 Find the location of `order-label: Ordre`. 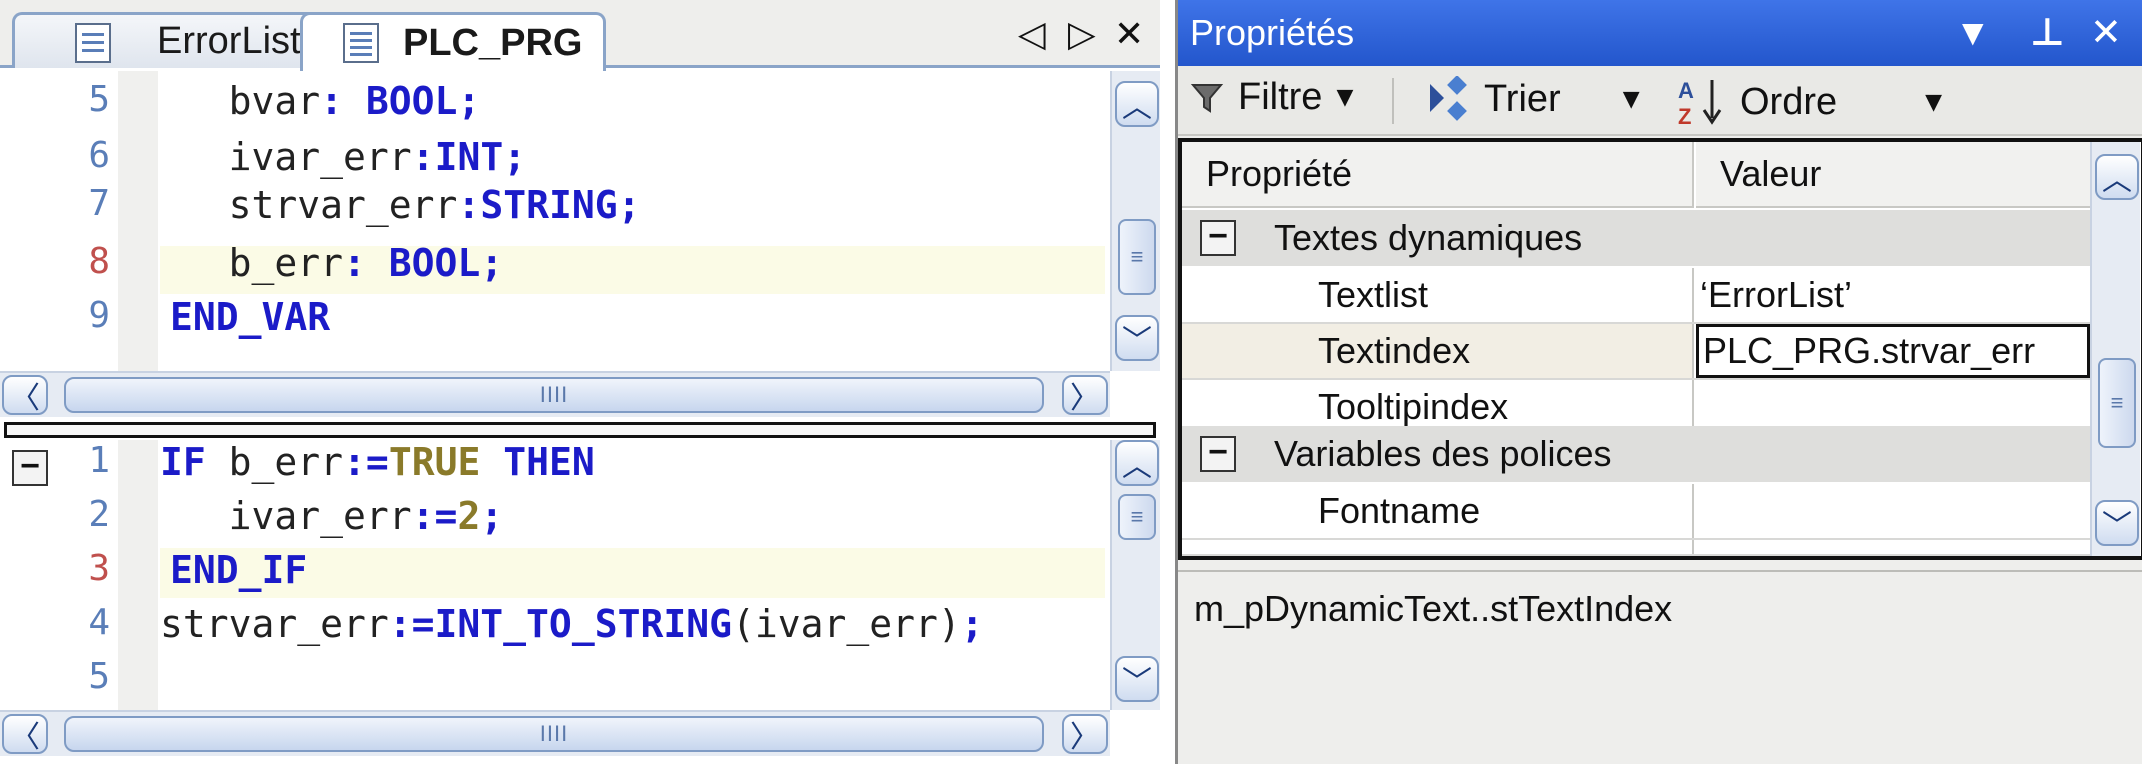

order-label: Ordre is located at coordinates (1789, 101).